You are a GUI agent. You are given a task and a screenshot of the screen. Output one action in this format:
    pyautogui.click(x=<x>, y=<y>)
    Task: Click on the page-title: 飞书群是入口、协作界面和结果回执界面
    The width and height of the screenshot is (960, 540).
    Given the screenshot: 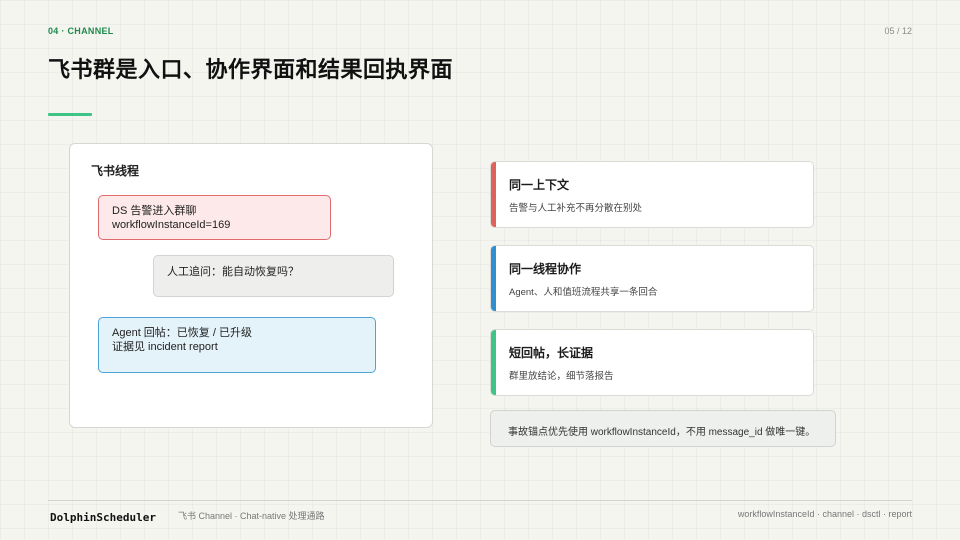 What is the action you would take?
    pyautogui.click(x=251, y=69)
    